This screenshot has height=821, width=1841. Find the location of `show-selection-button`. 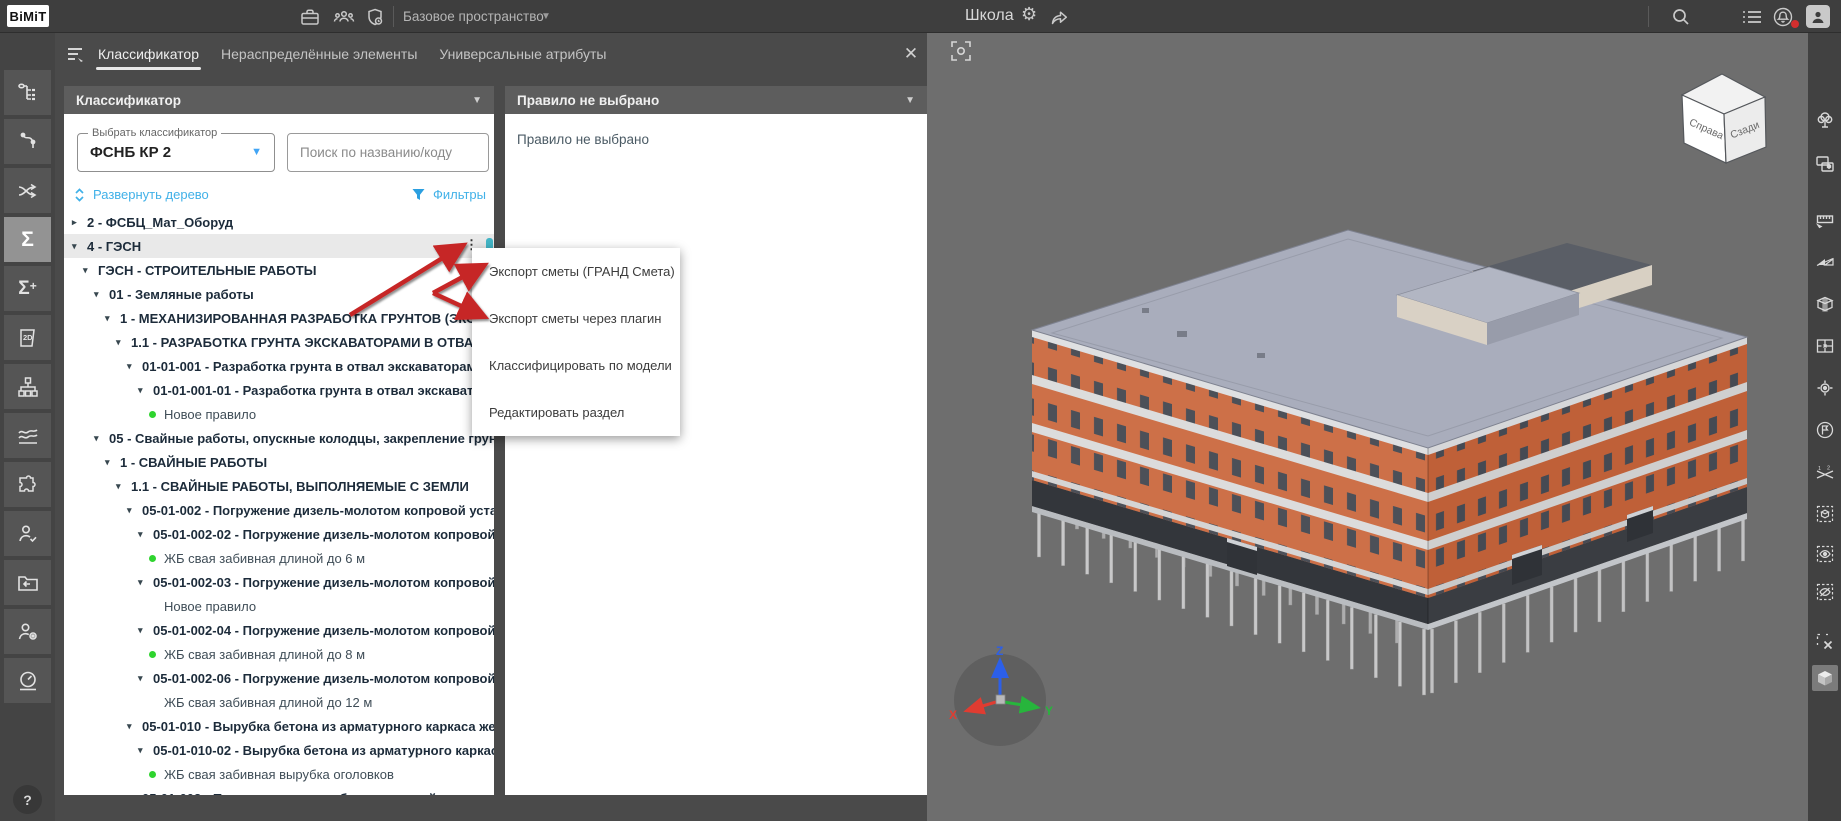

show-selection-button is located at coordinates (1825, 554).